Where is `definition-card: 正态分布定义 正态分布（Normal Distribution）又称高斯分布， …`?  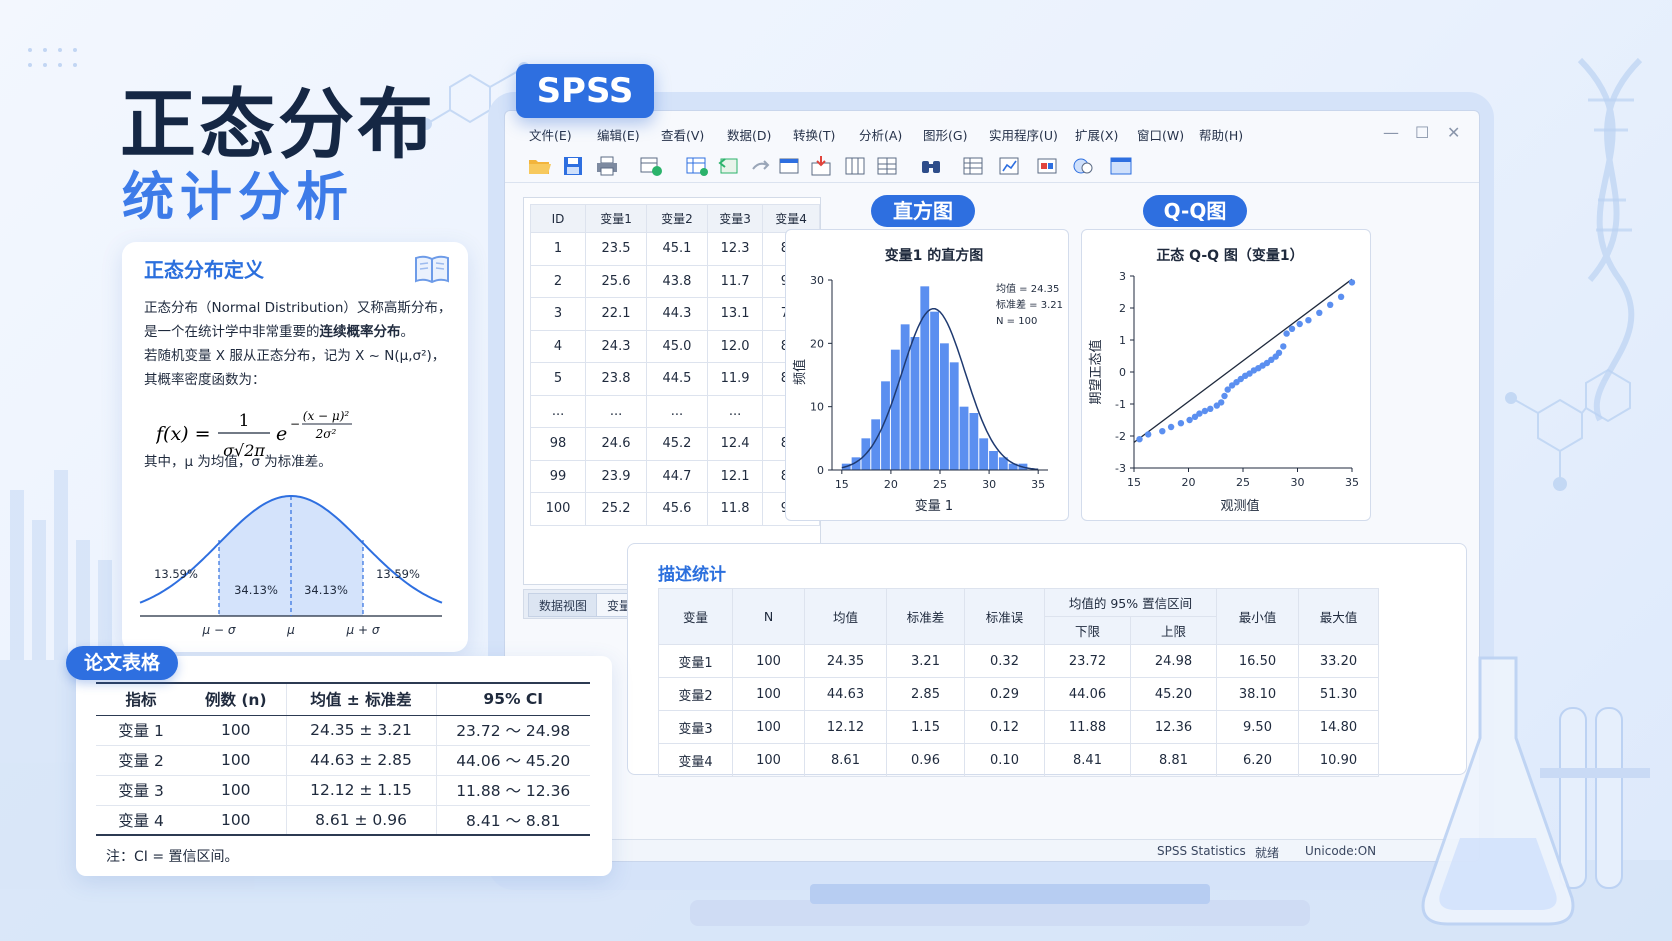
definition-card: 正态分布定义 正态分布（Normal Distribution）又称高斯分布， … is located at coordinates (295, 447).